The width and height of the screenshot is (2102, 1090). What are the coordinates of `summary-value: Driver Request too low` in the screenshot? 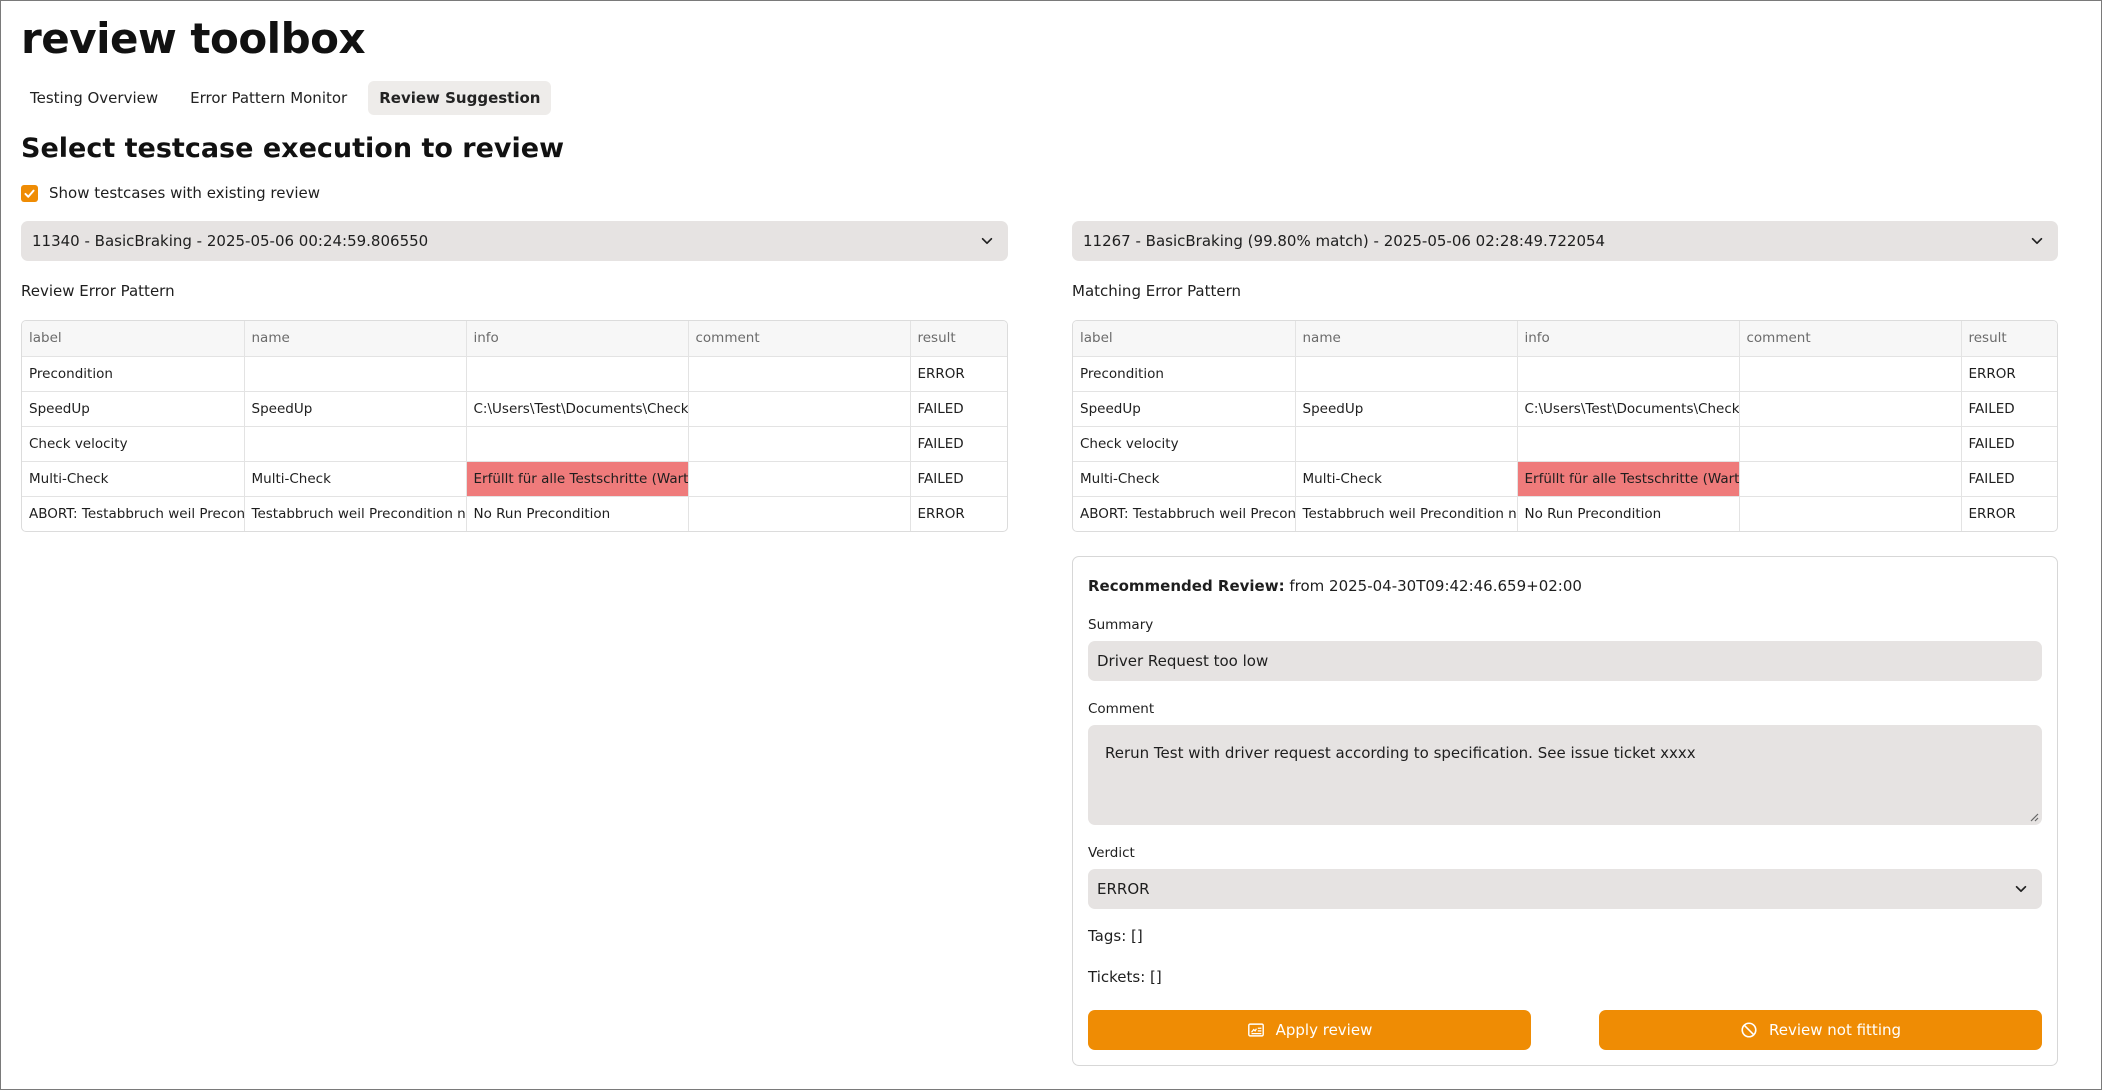 It's located at (1183, 661).